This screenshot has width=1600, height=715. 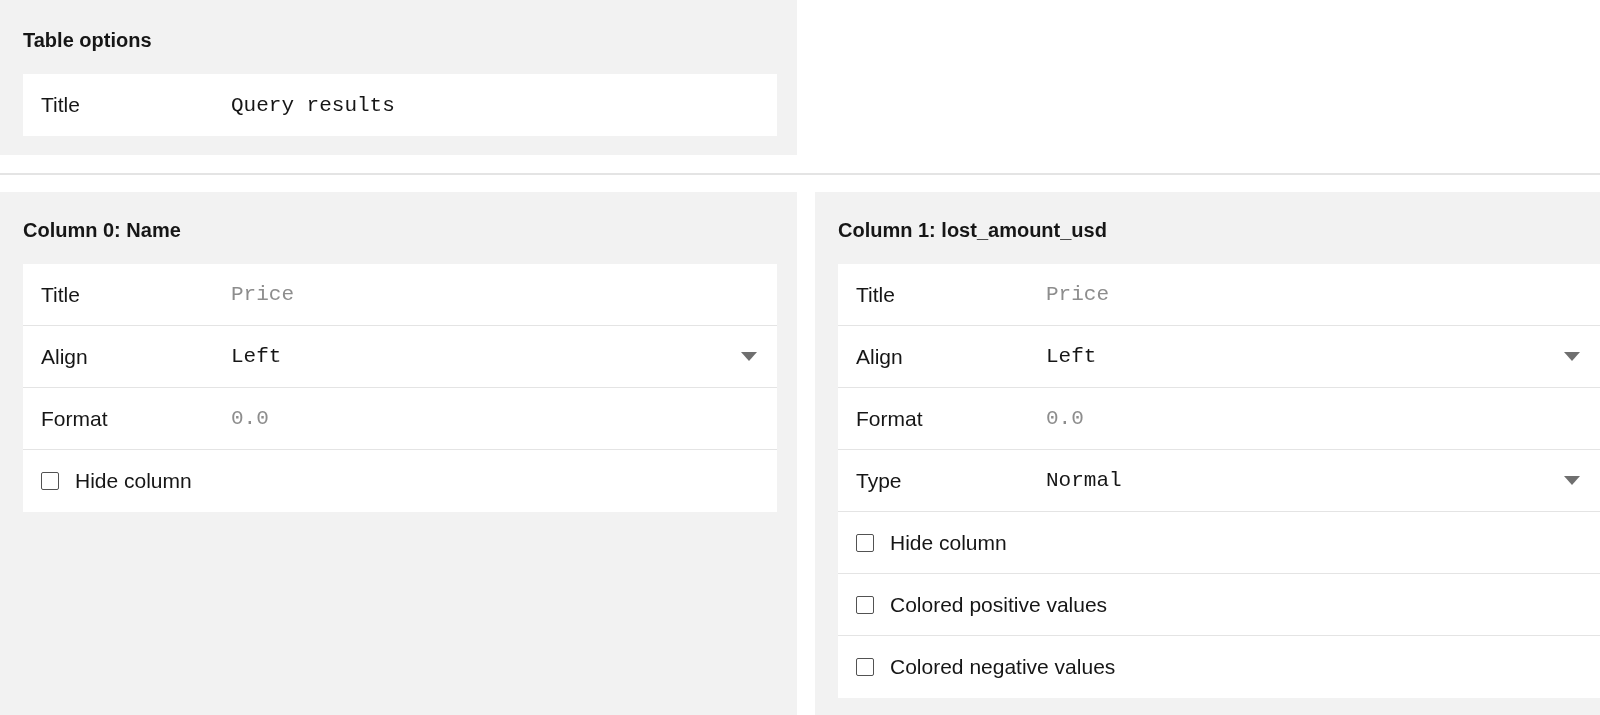 I want to click on panel-heading: Column 0: Name, so click(x=102, y=230).